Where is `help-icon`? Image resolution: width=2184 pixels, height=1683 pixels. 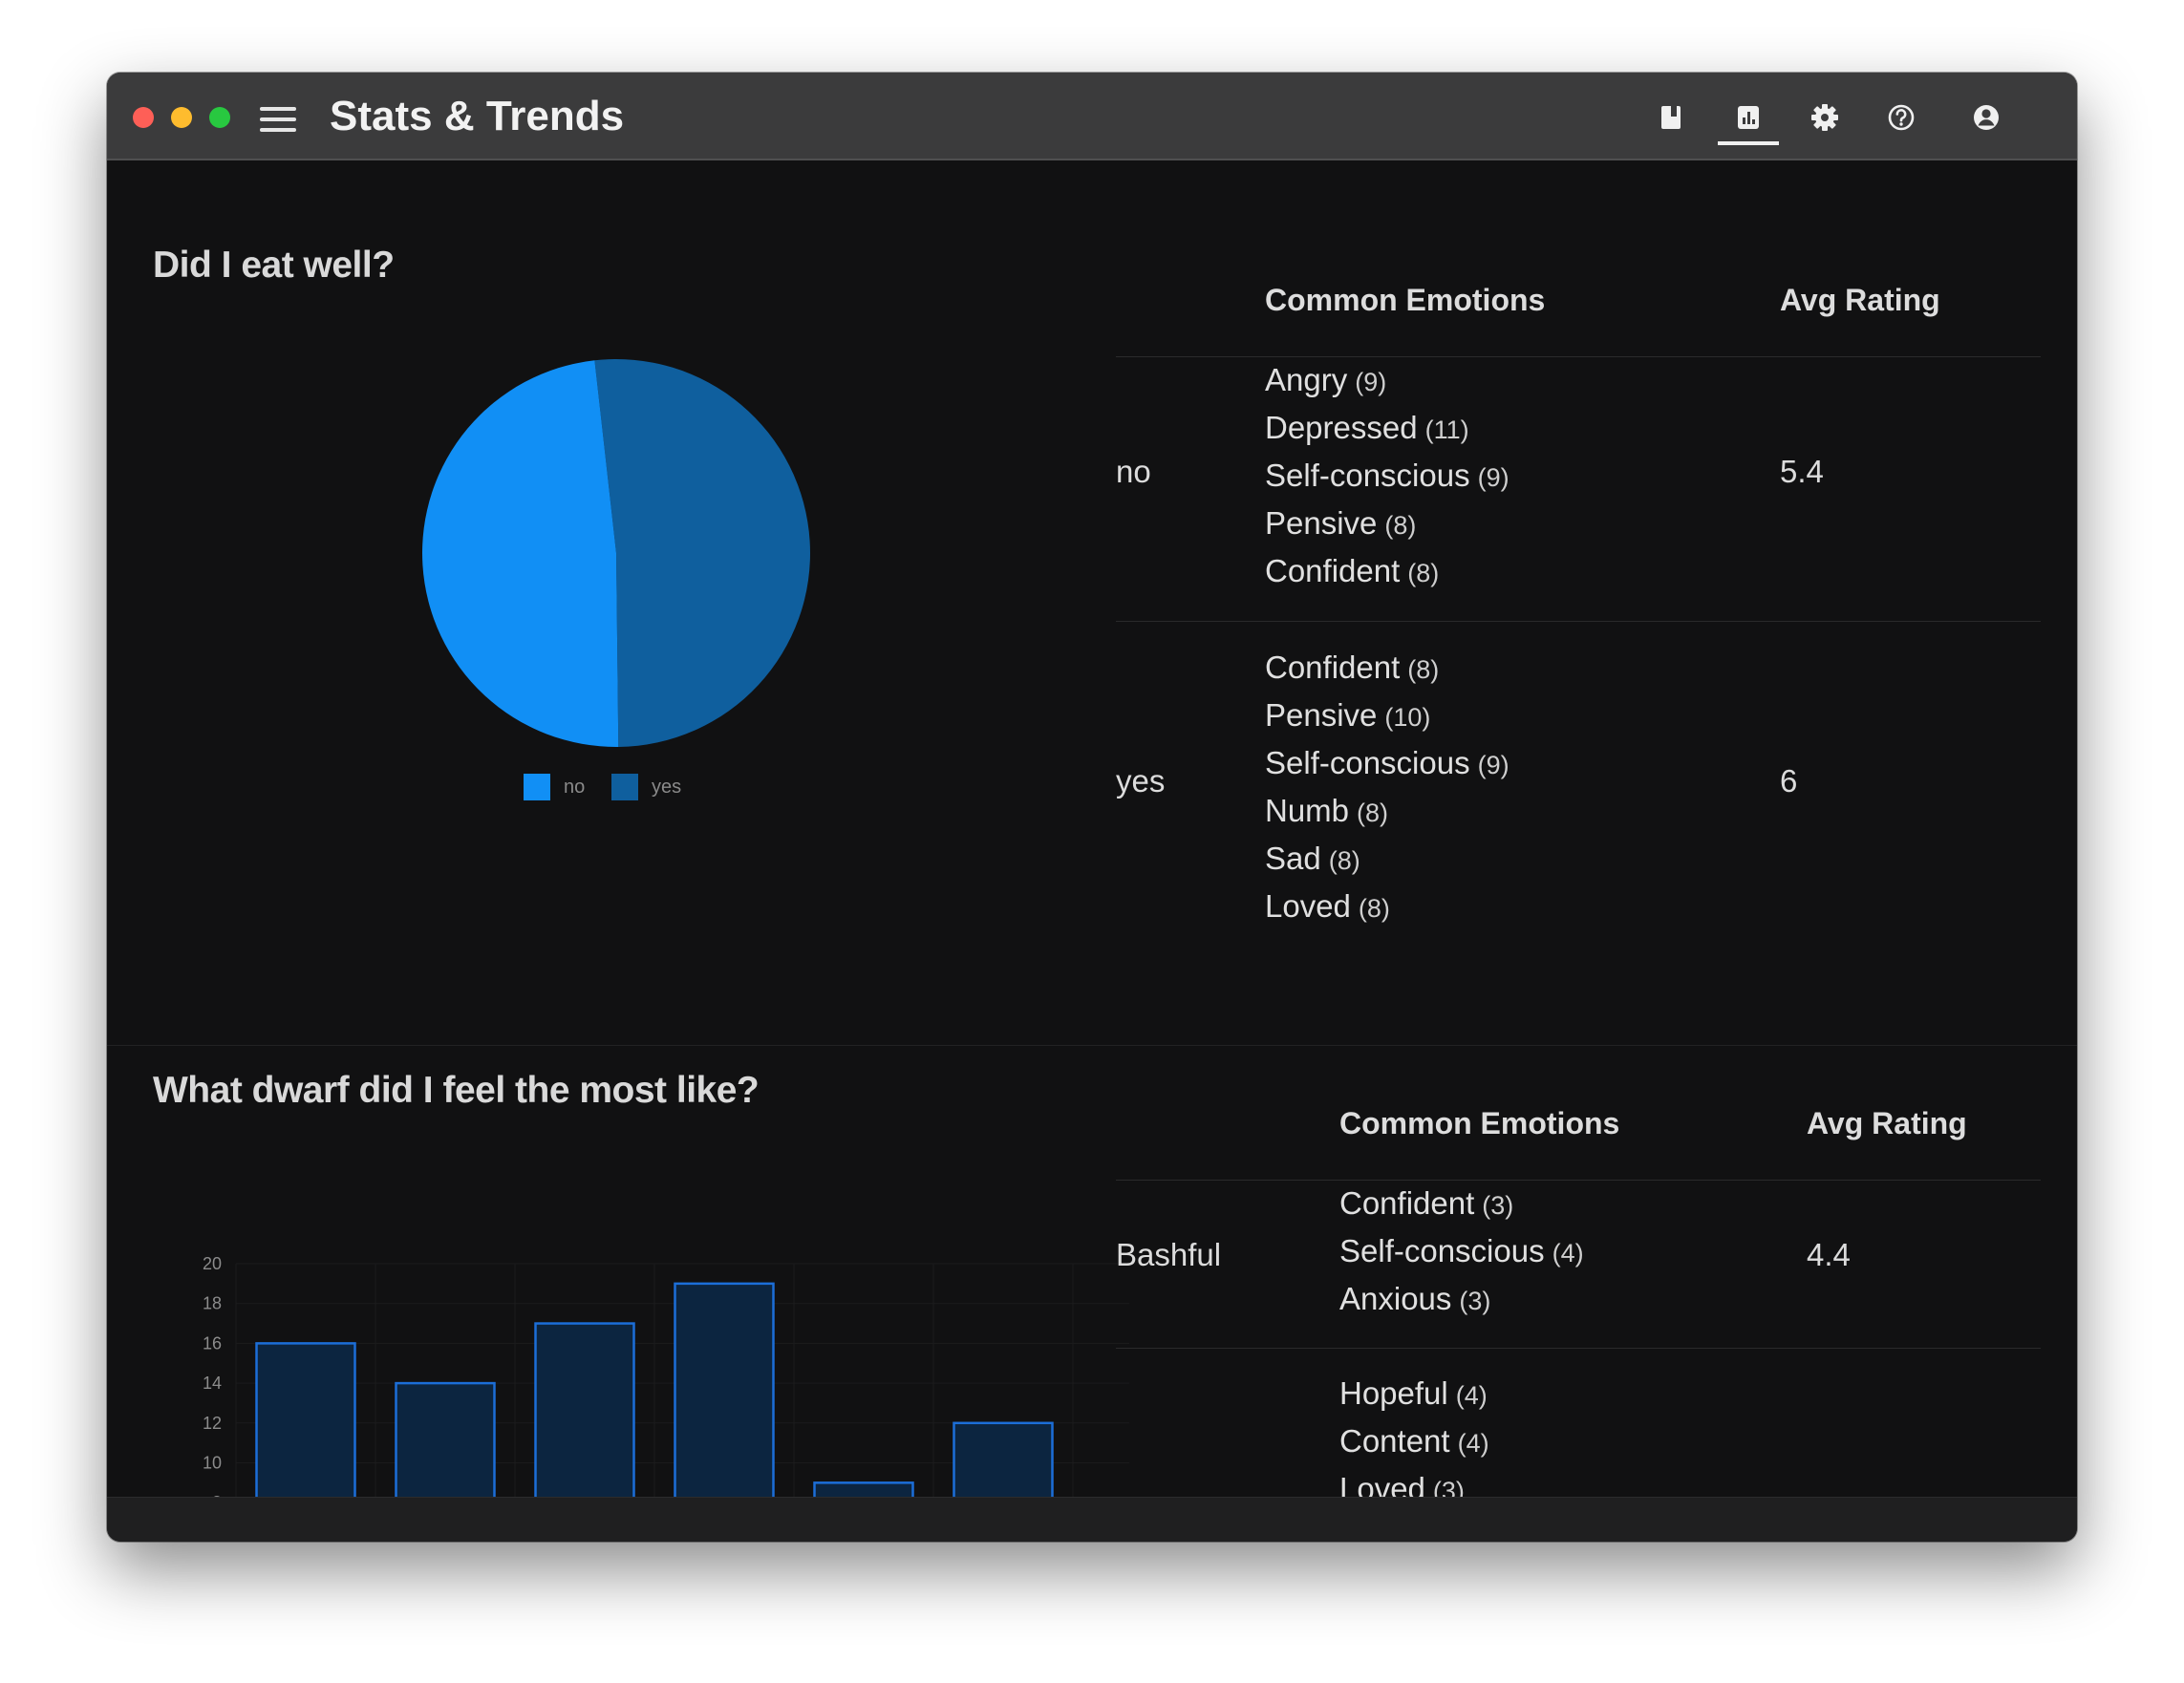 help-icon is located at coordinates (1901, 117).